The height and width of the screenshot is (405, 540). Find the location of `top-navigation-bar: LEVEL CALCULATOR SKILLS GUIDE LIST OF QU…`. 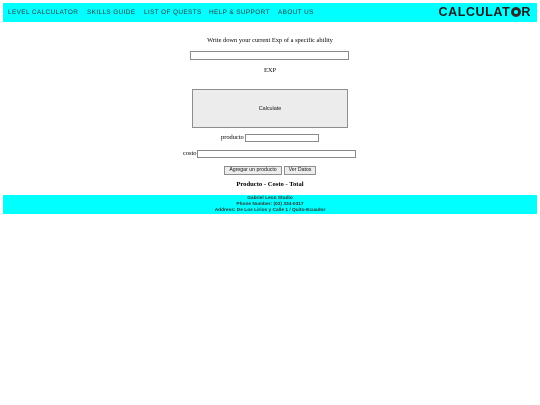

top-navigation-bar: LEVEL CALCULATOR SKILLS GUIDE LIST OF QU… is located at coordinates (270, 12).